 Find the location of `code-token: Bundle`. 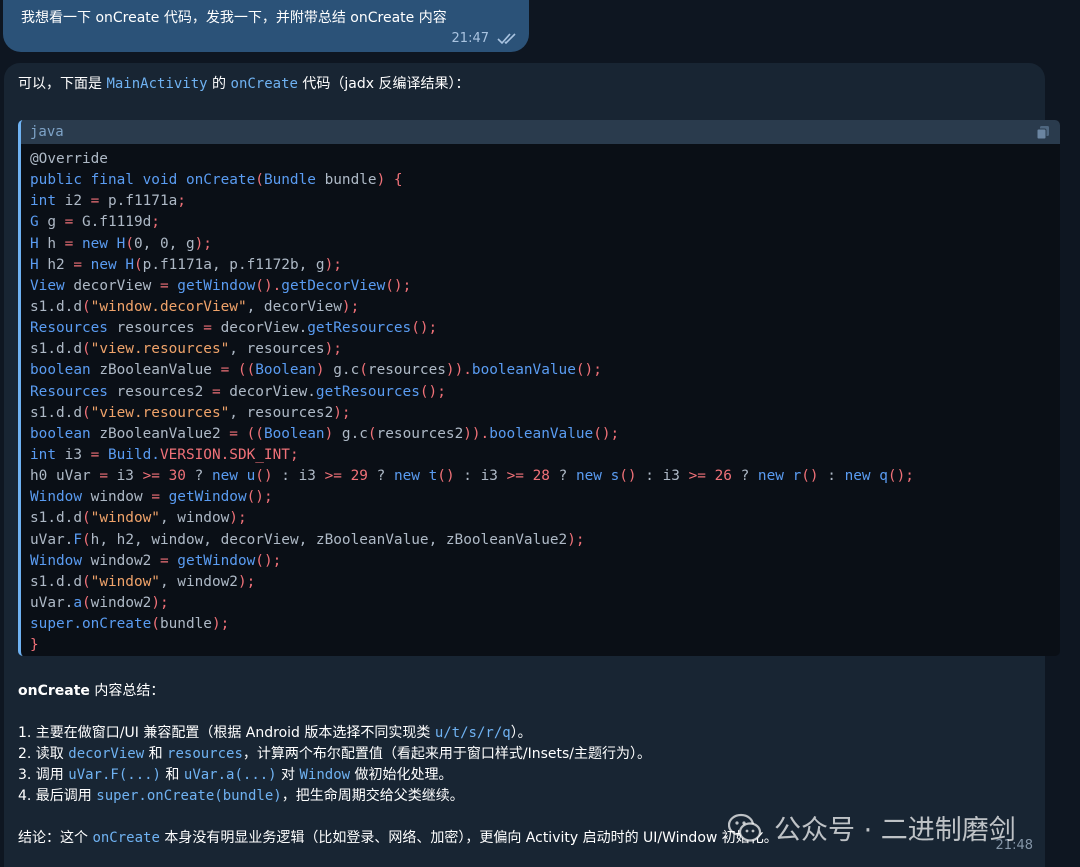

code-token: Bundle is located at coordinates (294, 180).